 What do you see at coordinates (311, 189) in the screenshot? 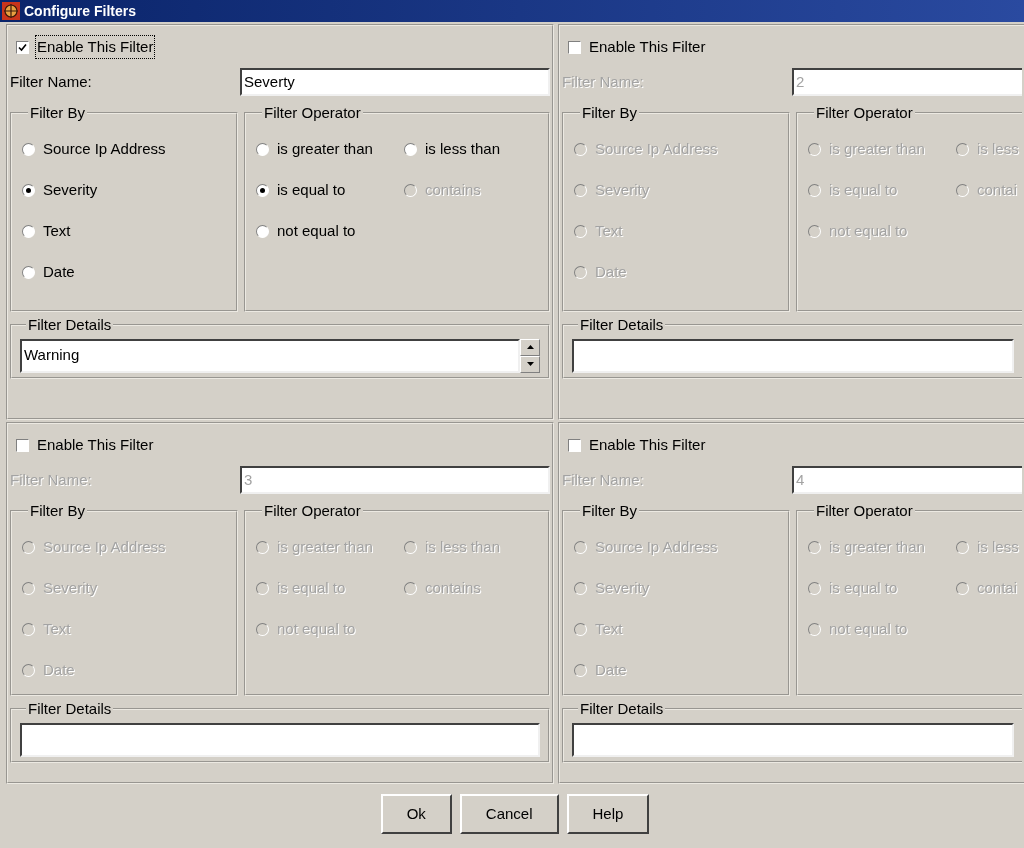
I see `option-label: is equal to` at bounding box center [311, 189].